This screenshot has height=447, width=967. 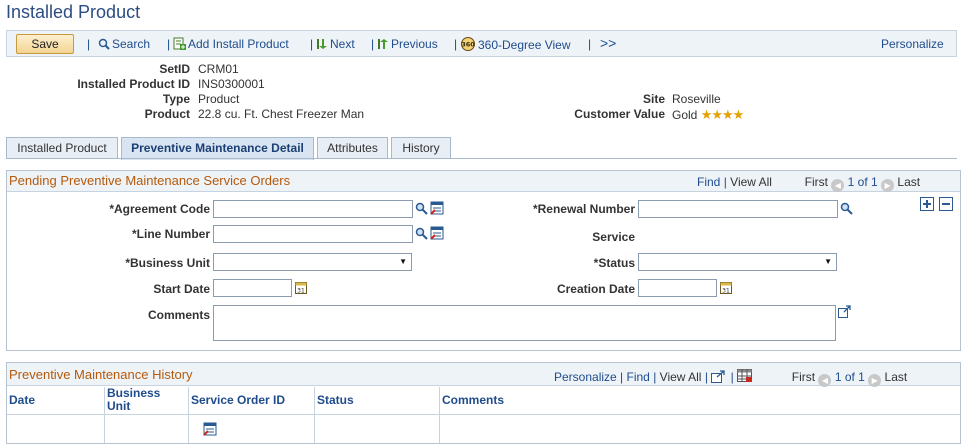 What do you see at coordinates (583, 209) in the screenshot?
I see `renewal-number-label: *Renewal Number` at bounding box center [583, 209].